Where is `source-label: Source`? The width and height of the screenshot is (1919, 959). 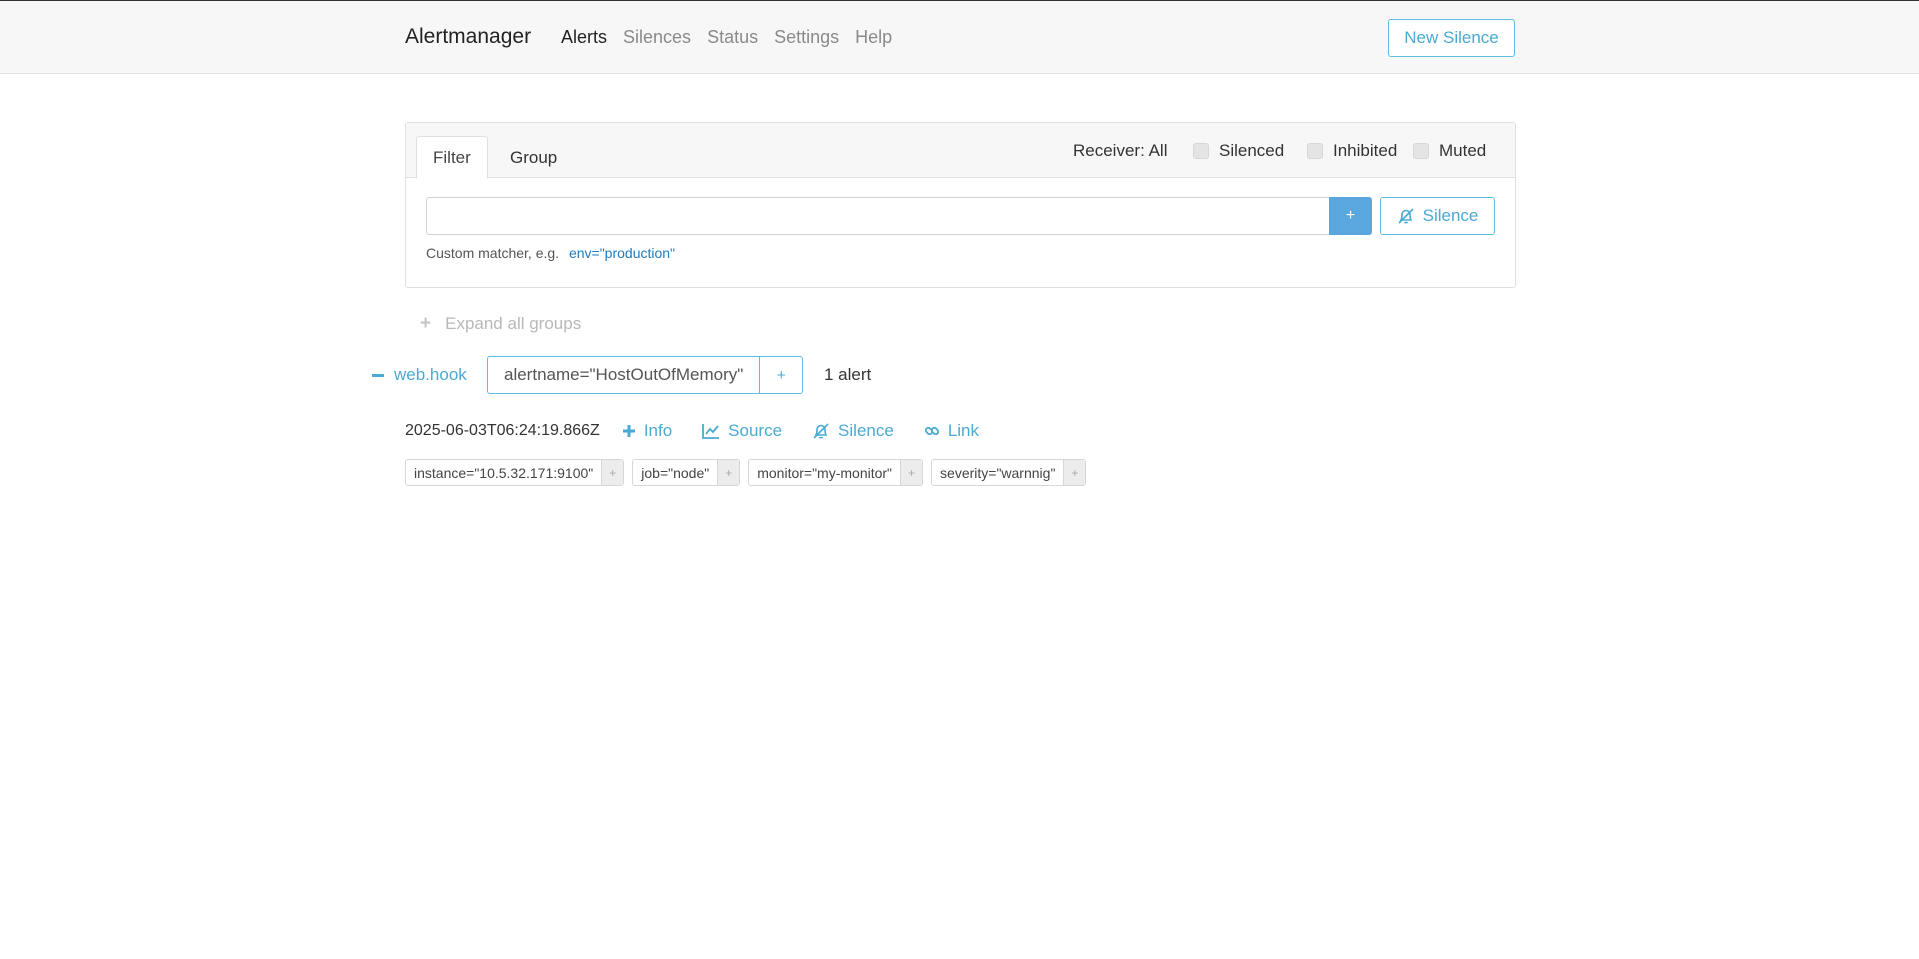
source-label: Source is located at coordinates (755, 430).